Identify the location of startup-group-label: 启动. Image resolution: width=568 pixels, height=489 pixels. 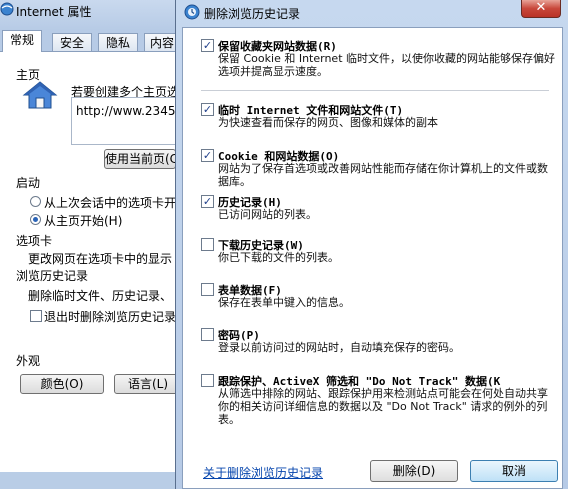
(28, 183).